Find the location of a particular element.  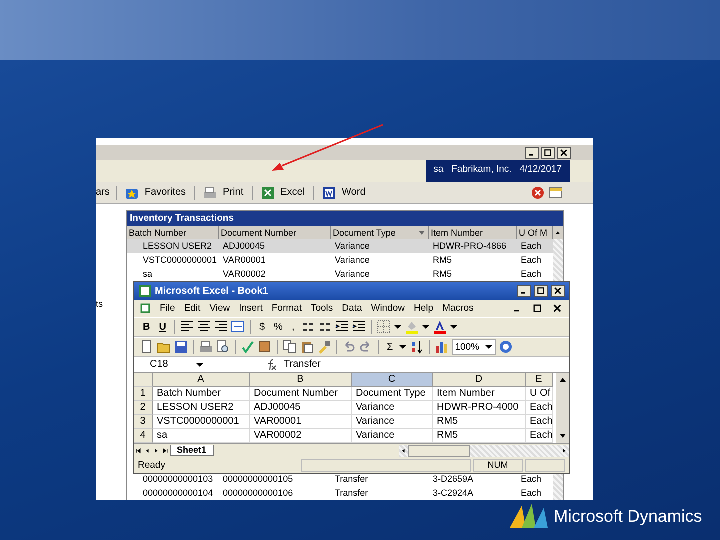

column-header: B is located at coordinates (301, 380).